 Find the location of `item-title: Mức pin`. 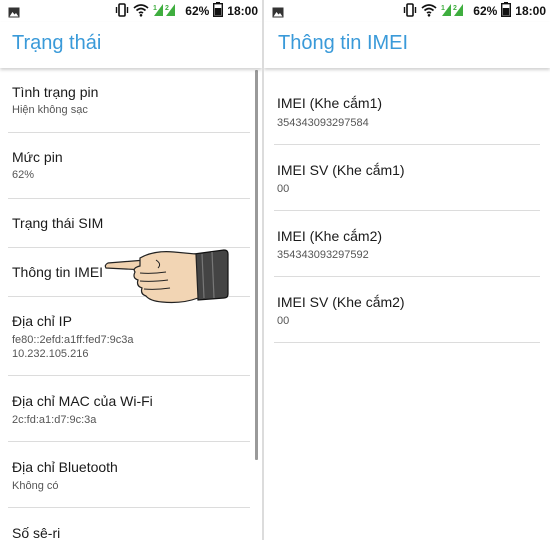

item-title: Mức pin is located at coordinates (37, 157).